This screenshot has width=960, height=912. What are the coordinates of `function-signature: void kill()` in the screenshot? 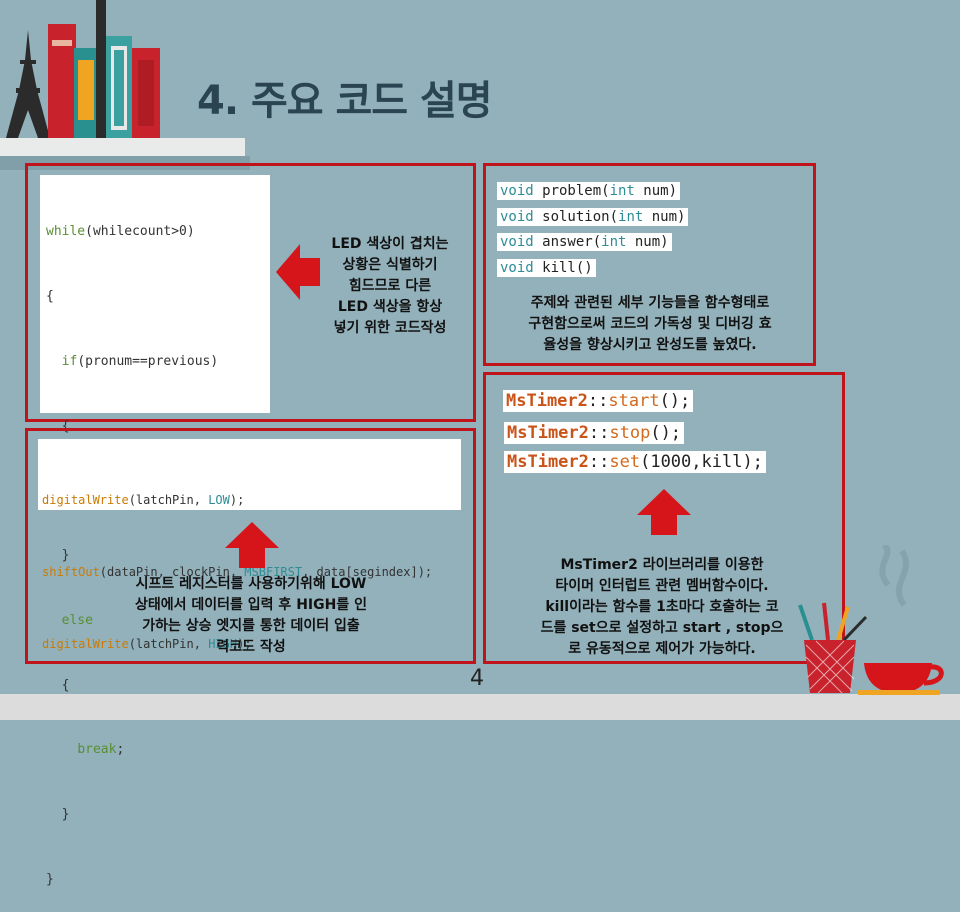 It's located at (546, 268).